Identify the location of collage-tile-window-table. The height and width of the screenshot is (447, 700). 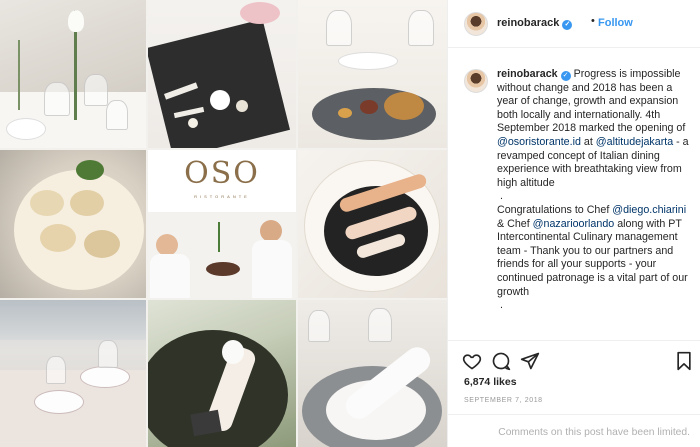
(73, 373).